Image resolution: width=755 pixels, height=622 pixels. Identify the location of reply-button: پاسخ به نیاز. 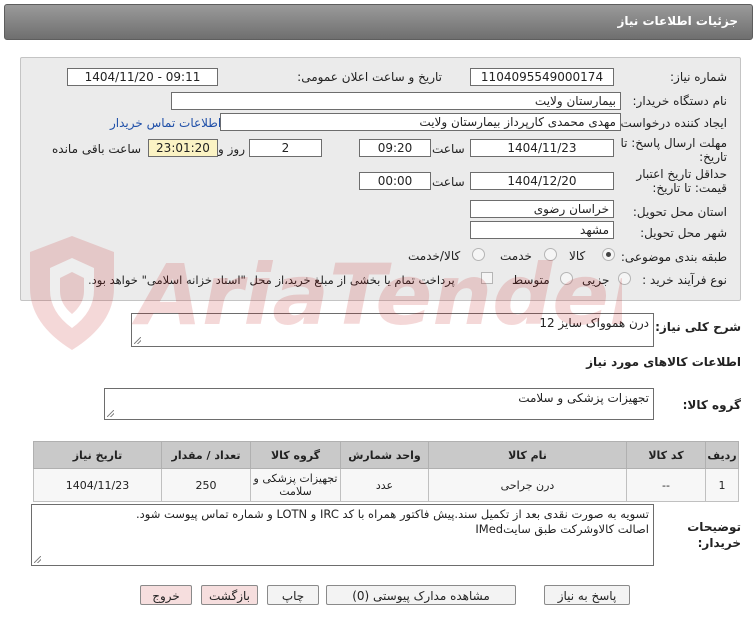
(587, 595).